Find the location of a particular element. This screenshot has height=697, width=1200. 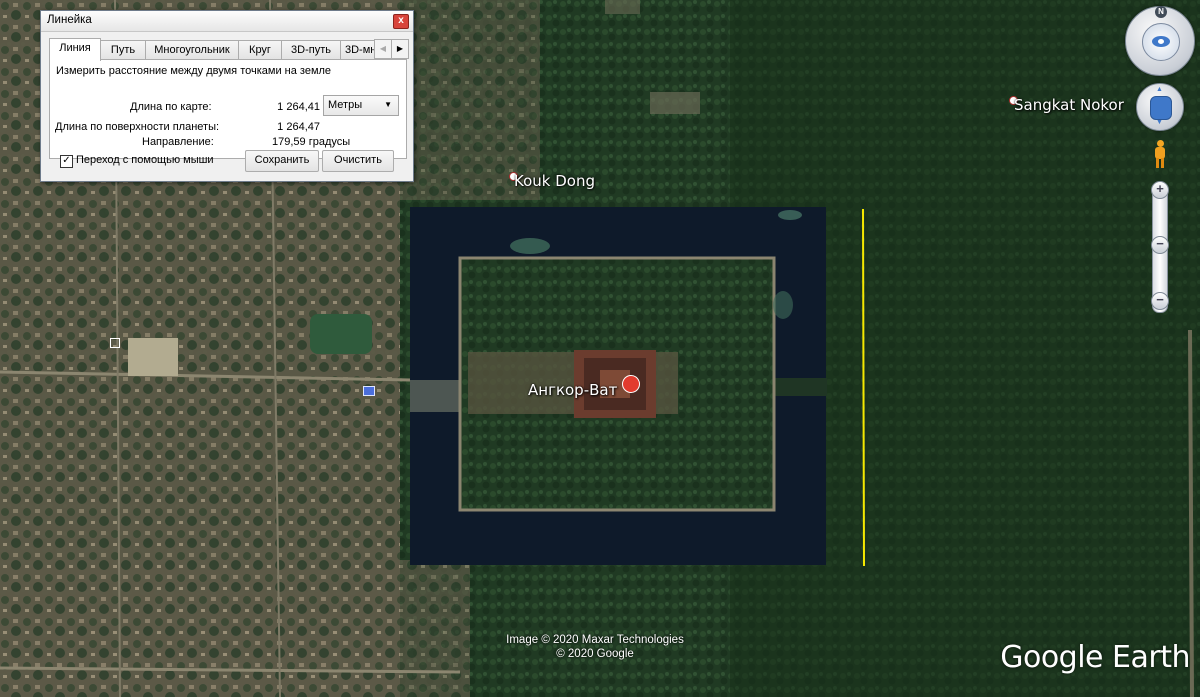

eye-pupil-icon is located at coordinates (1161, 41).